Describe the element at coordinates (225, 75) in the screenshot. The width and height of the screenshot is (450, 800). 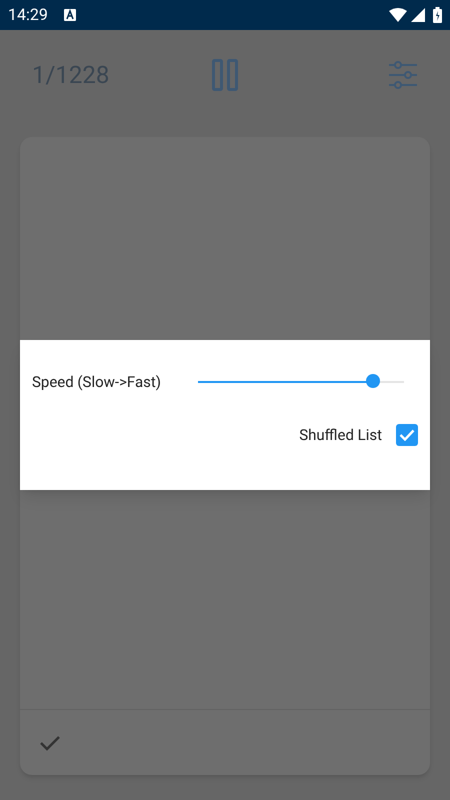
I see `pause-icon` at that location.